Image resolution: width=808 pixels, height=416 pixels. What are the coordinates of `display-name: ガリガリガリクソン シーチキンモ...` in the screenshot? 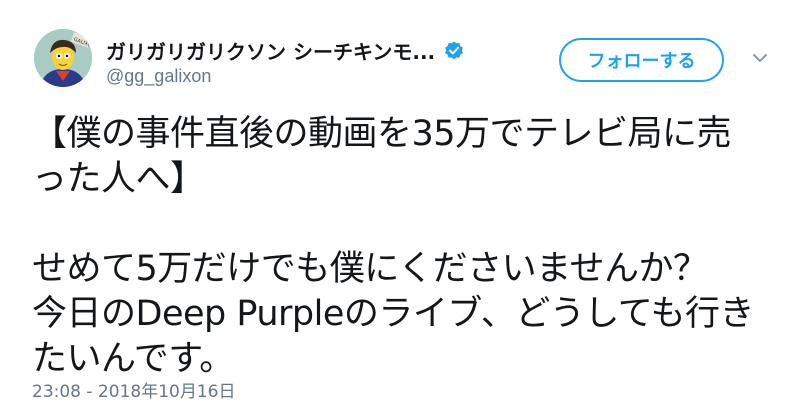 It's located at (270, 50).